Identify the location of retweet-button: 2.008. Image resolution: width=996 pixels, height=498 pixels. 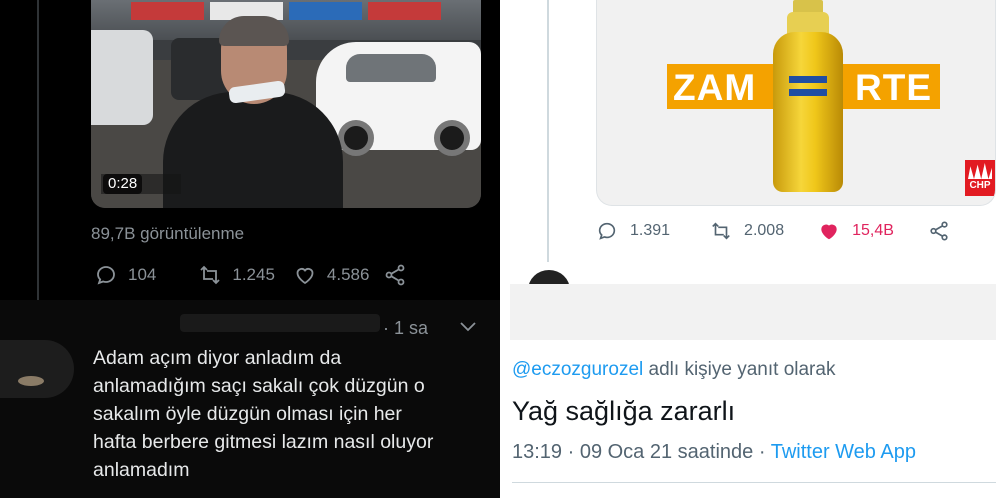
(747, 231).